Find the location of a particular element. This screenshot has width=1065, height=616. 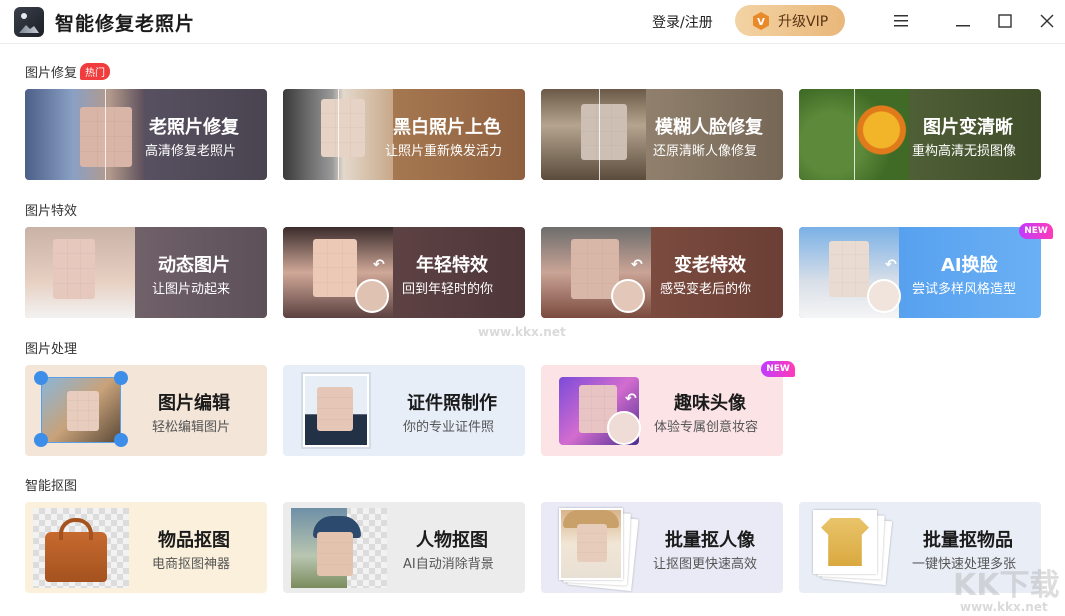

copy-handle-icon is located at coordinates (41, 440).